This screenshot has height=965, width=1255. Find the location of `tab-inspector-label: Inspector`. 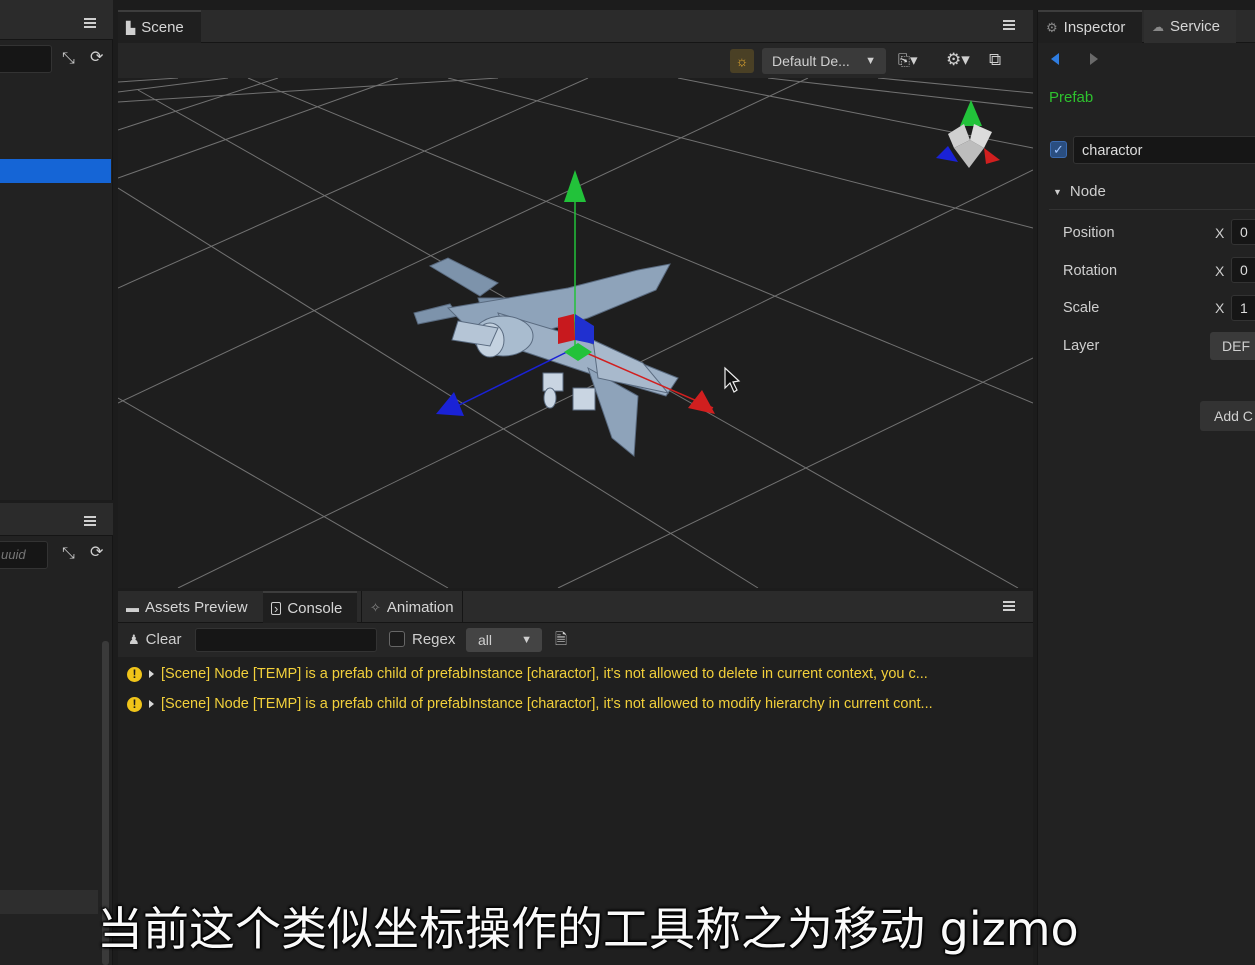

tab-inspector-label: Inspector is located at coordinates (1094, 27).